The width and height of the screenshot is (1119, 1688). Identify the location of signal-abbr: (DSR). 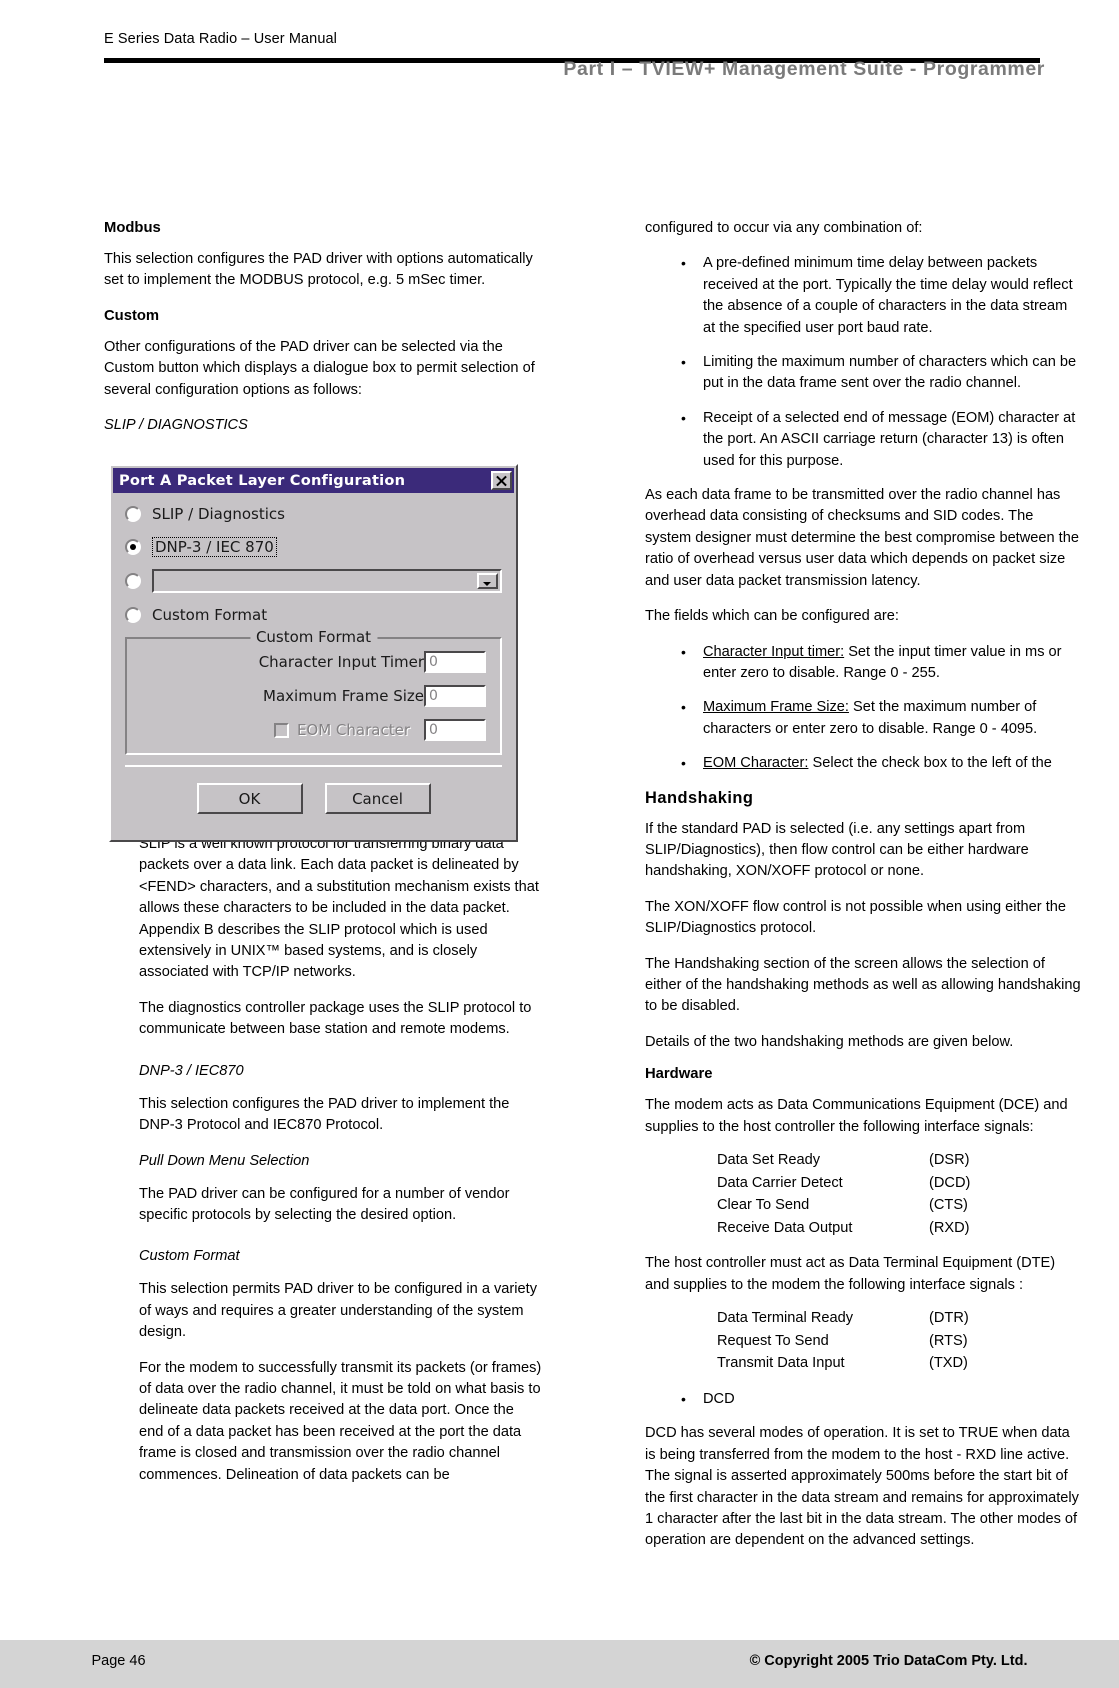
(949, 1160).